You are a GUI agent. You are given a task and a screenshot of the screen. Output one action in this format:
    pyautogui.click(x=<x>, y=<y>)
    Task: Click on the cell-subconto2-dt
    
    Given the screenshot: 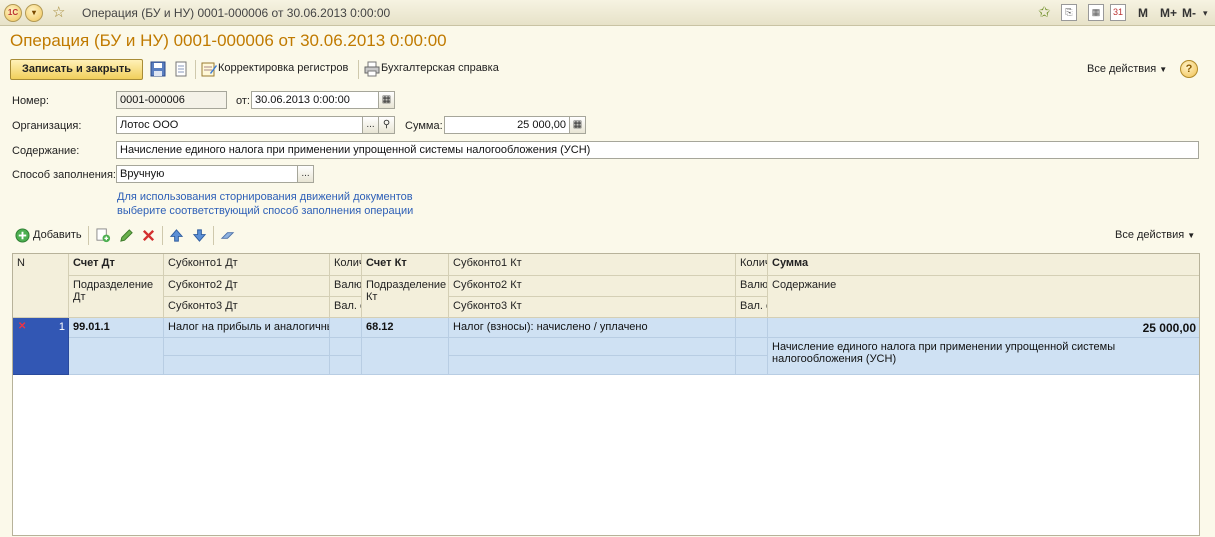 What is the action you would take?
    pyautogui.click(x=247, y=347)
    